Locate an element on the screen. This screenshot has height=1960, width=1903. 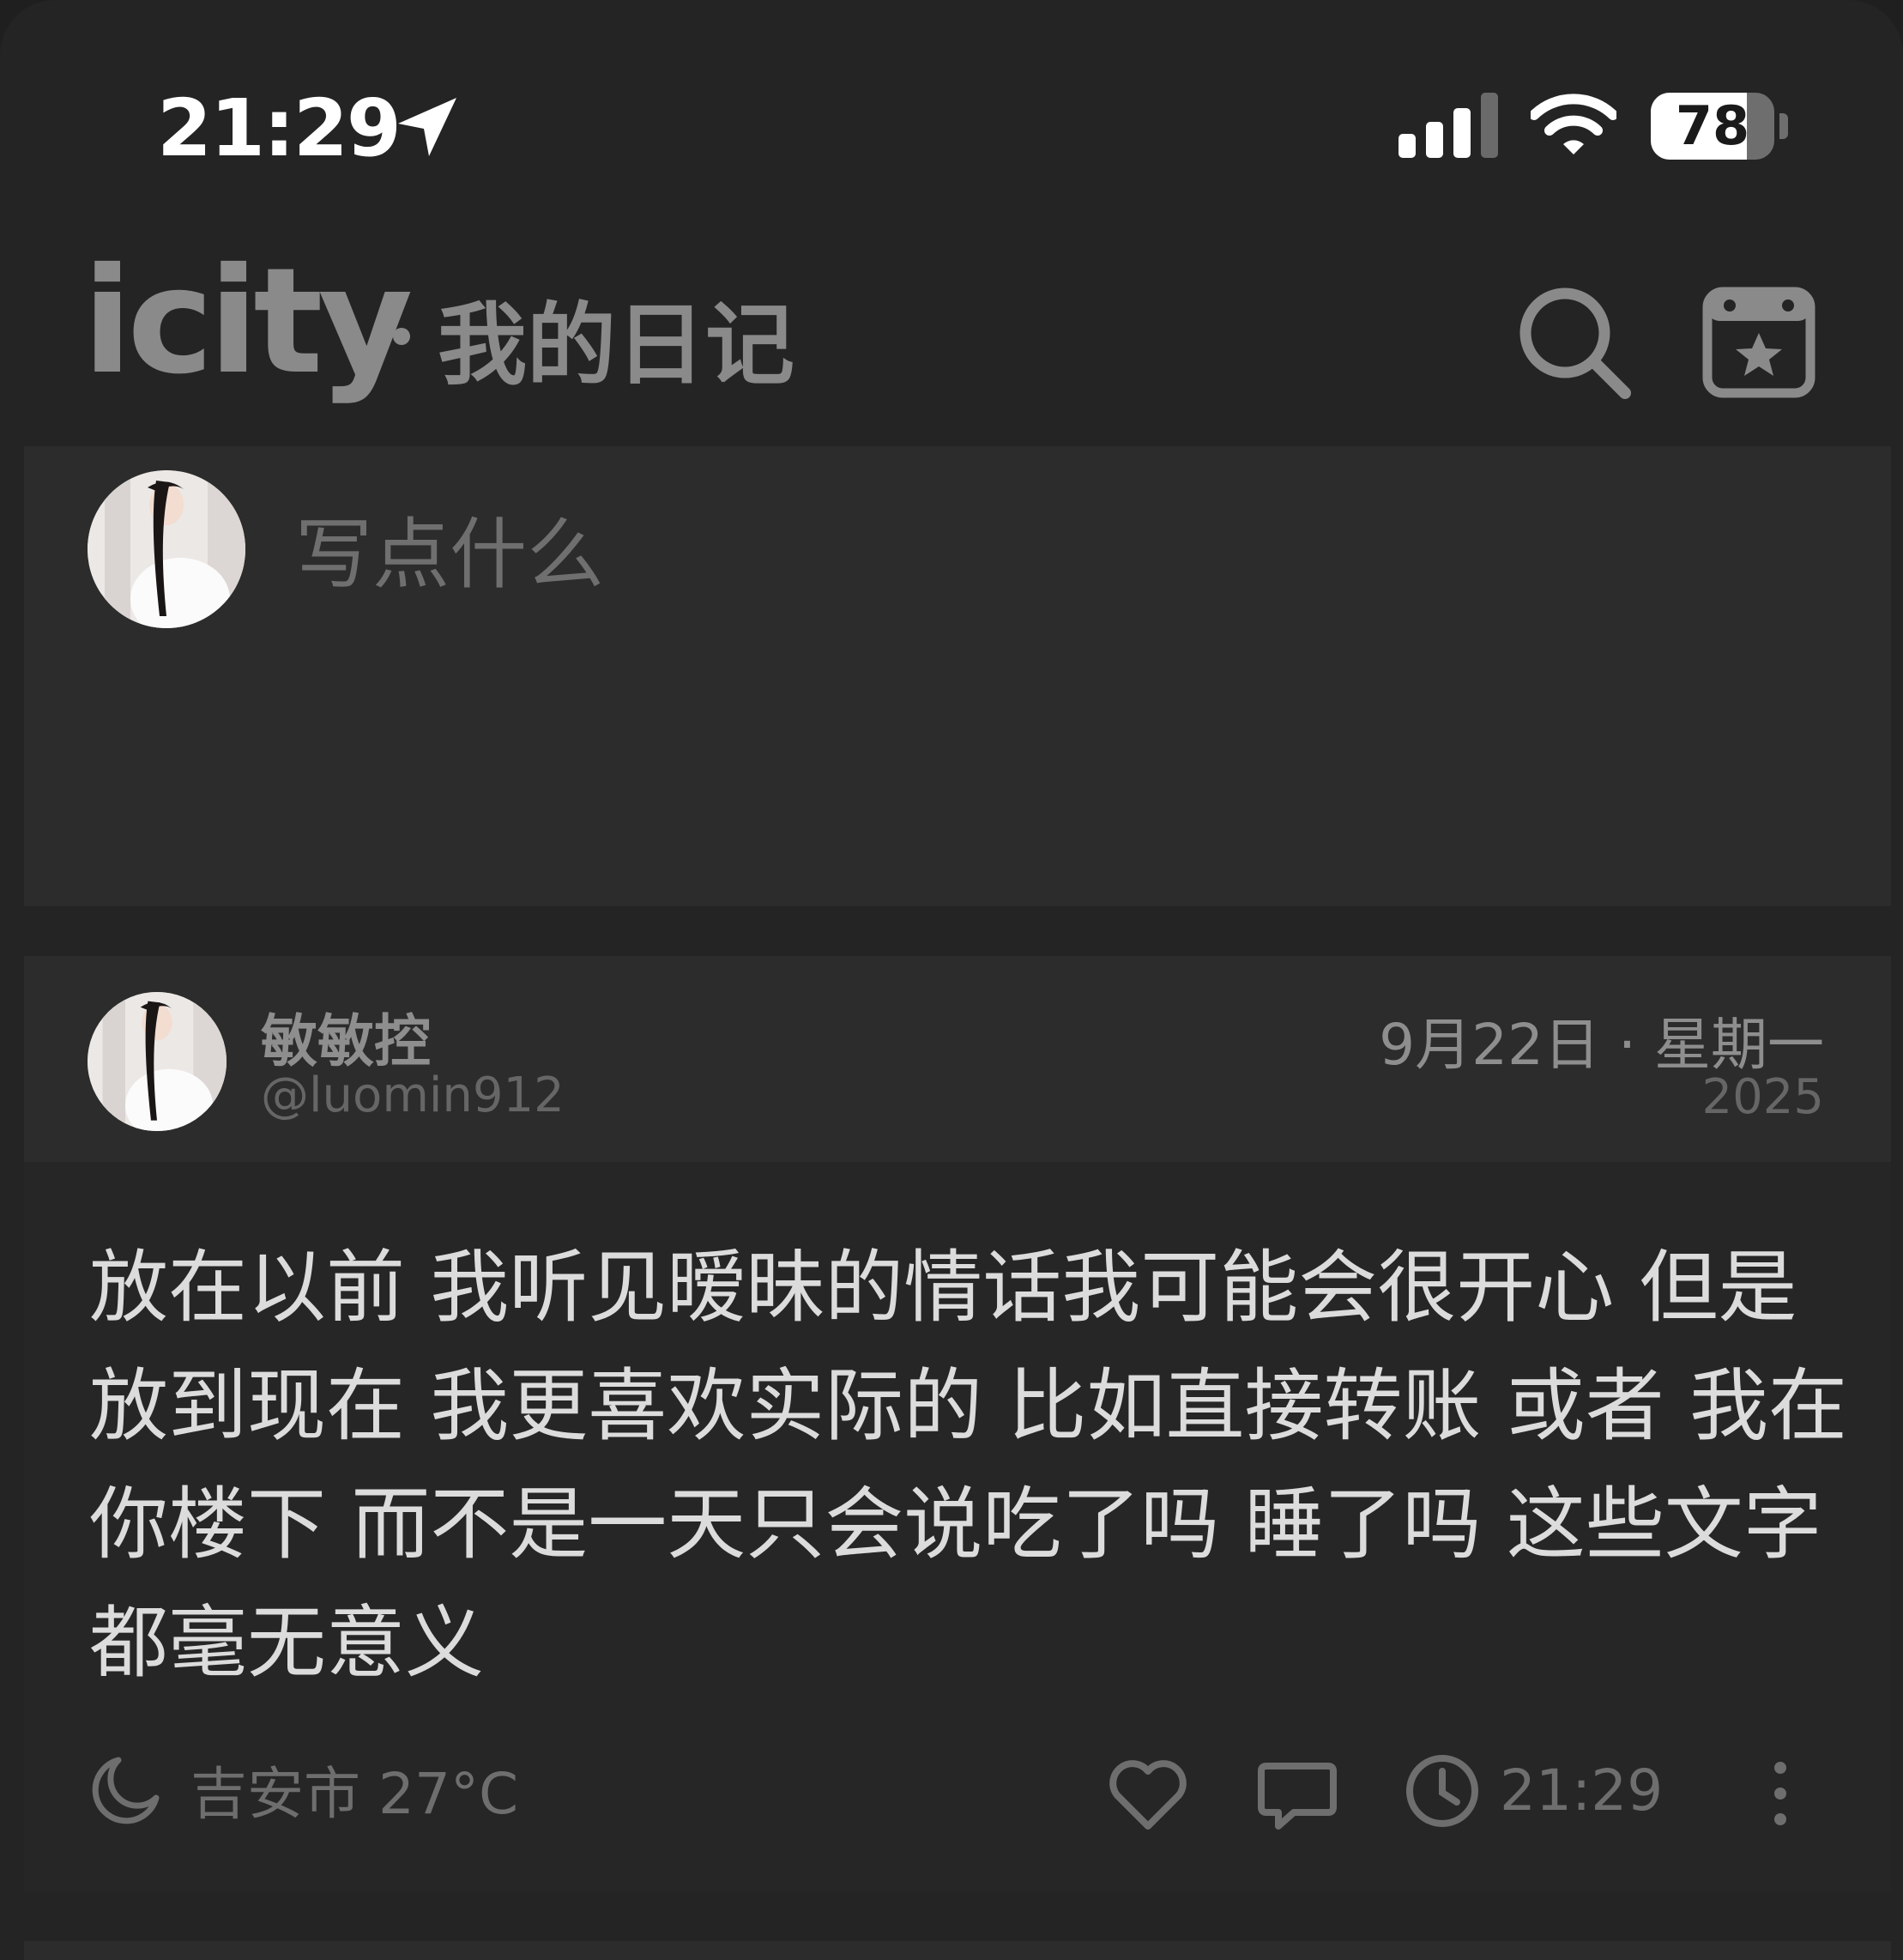
clock-icon is located at coordinates (1442, 1791).